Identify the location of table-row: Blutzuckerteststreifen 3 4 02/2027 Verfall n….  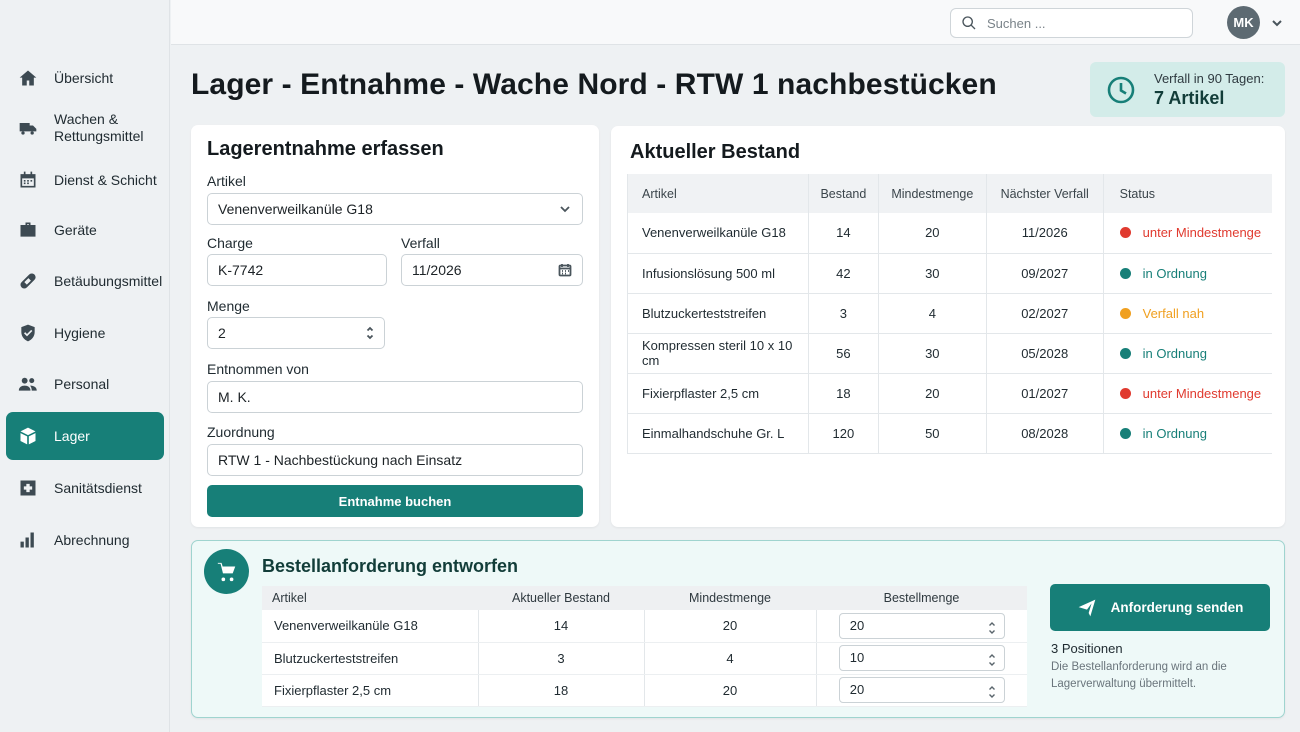
(949, 313).